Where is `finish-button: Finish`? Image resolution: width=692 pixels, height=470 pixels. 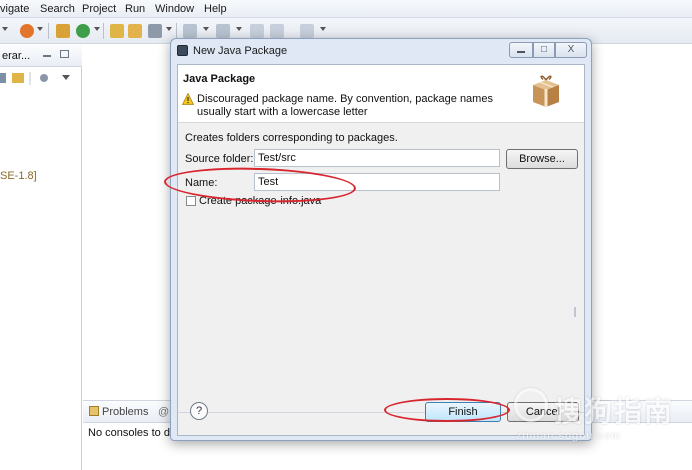 finish-button: Finish is located at coordinates (463, 412).